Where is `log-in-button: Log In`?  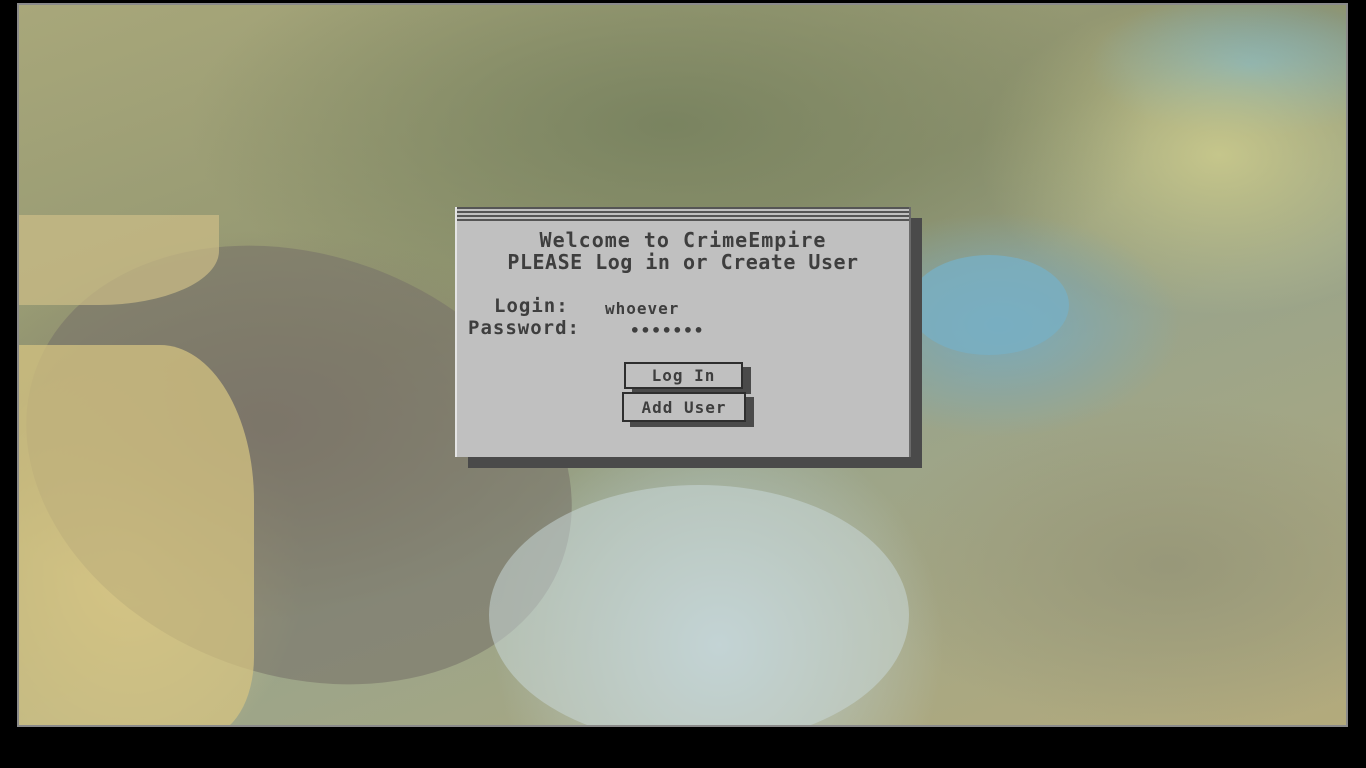 log-in-button: Log In is located at coordinates (683, 375).